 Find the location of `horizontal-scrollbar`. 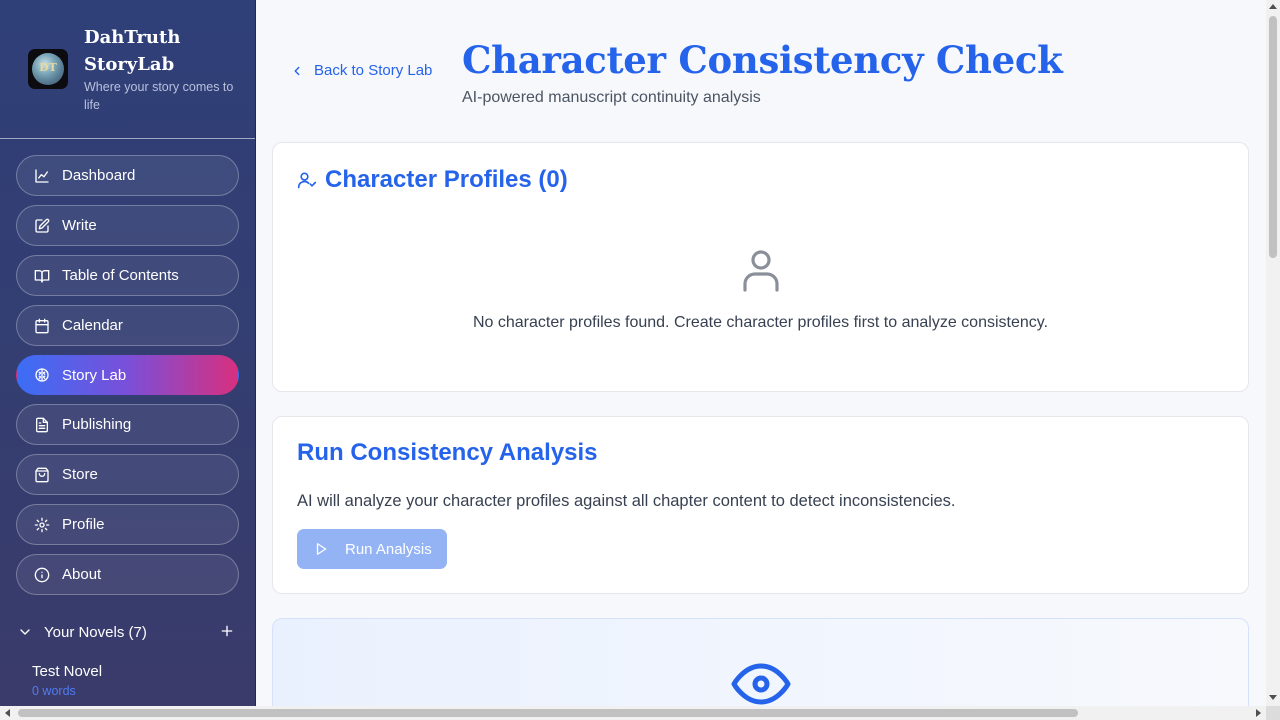

horizontal-scrollbar is located at coordinates (633, 713).